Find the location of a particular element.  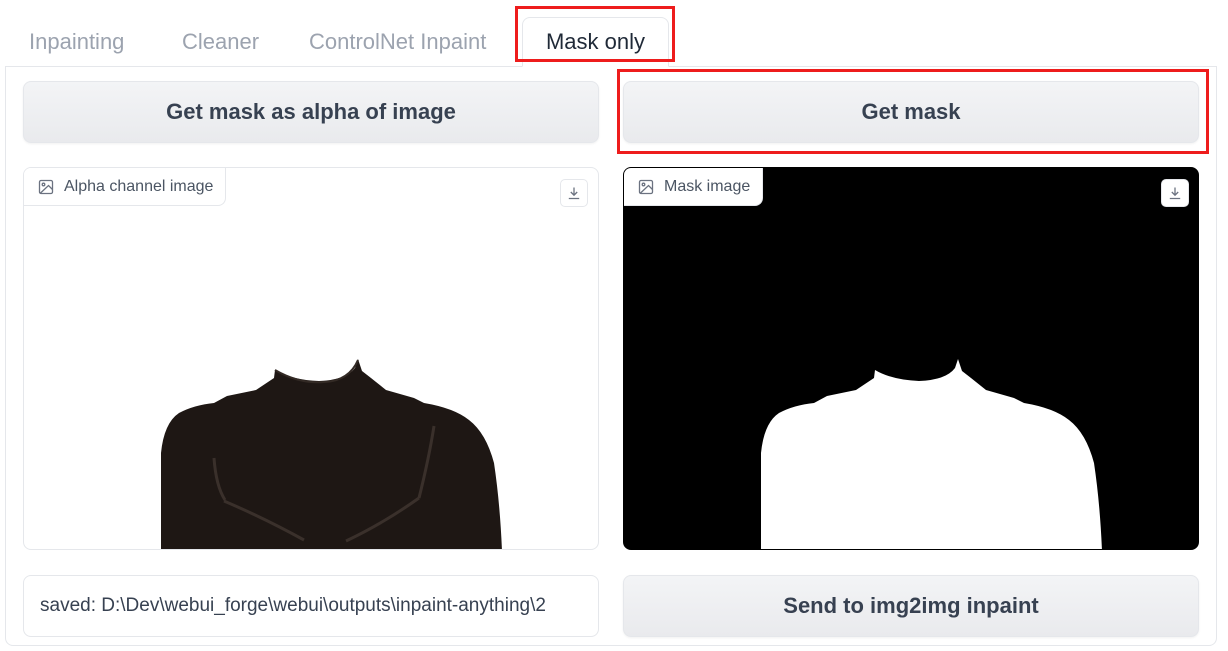

tab-mask-only: Mask only is located at coordinates (595, 42).